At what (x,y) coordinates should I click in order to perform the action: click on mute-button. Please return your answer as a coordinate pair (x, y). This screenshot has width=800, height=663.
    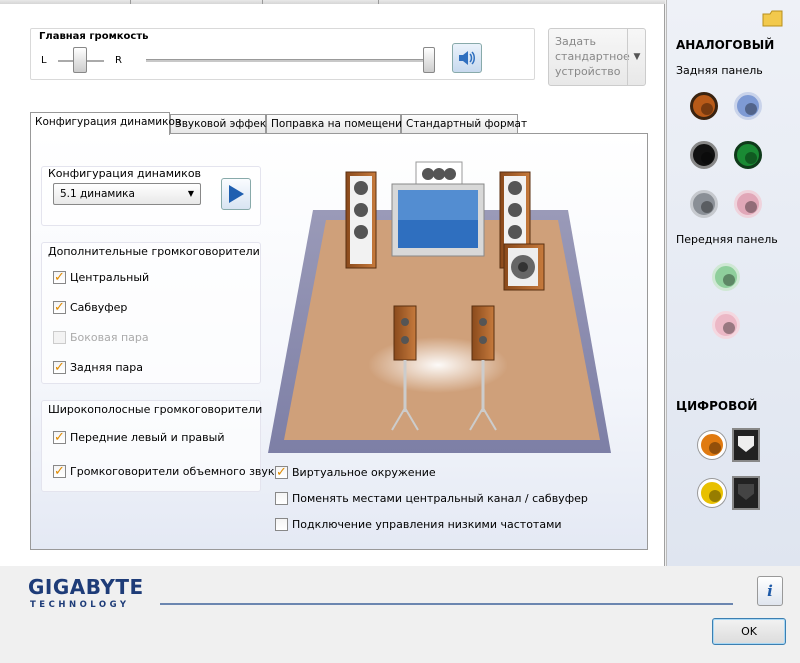
    Looking at the image, I should click on (467, 58).